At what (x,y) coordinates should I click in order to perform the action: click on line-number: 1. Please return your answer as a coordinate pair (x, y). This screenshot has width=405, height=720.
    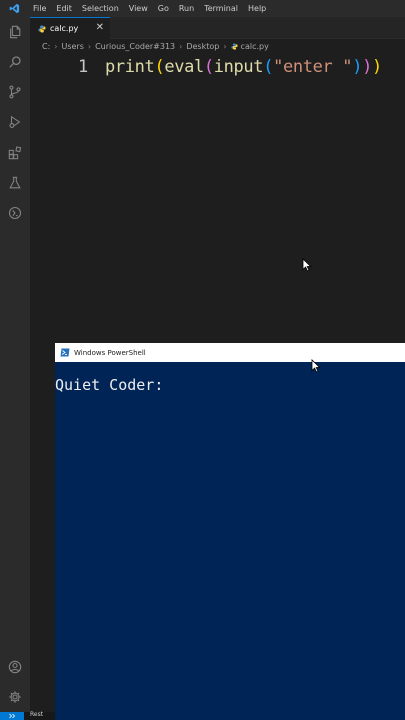
    Looking at the image, I should click on (83, 67).